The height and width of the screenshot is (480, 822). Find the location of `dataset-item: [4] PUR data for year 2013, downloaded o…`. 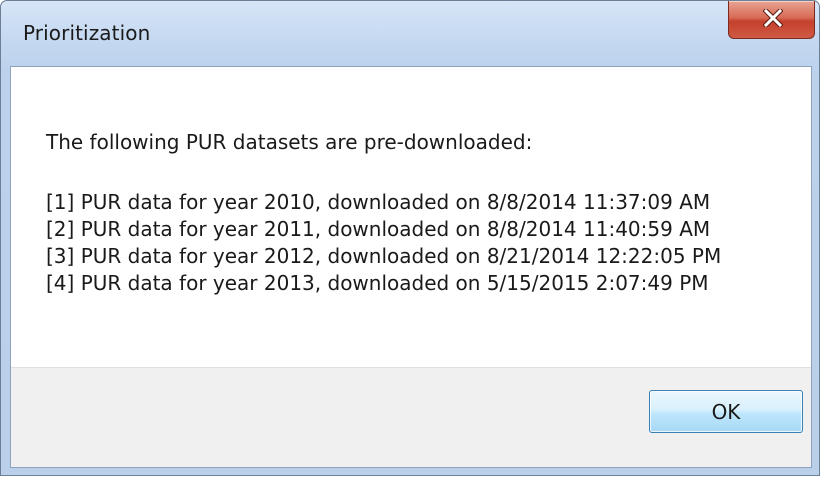

dataset-item: [4] PUR data for year 2013, downloaded o… is located at coordinates (377, 283).